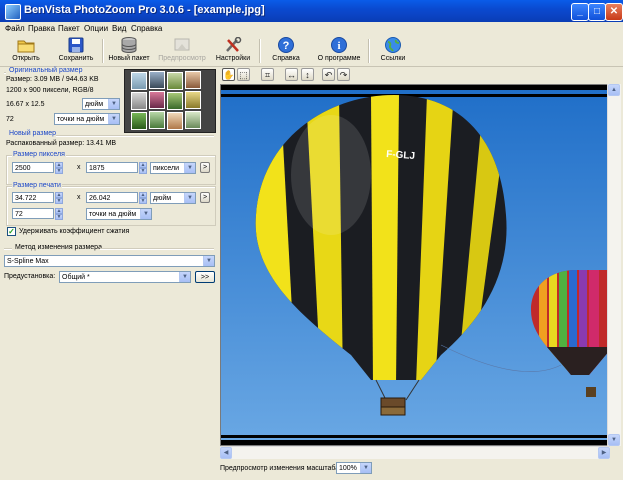  Describe the element at coordinates (421, 75) in the screenshot. I see `preview-toolbar: ✋ ⬚ ⌗ ↔ ↕ ↶ ↷` at that location.